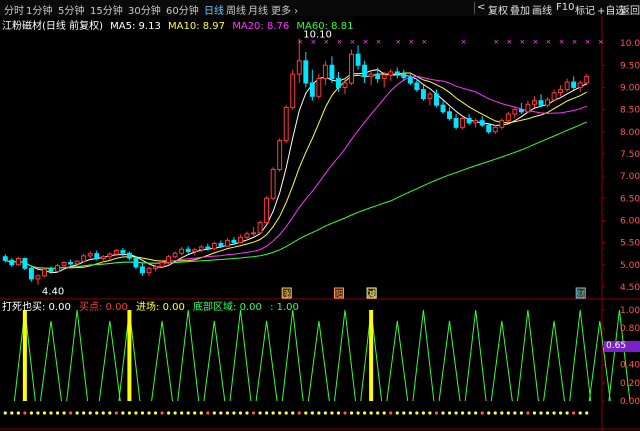 The width and height of the screenshot is (640, 431). Describe the element at coordinates (160, 307) in the screenshot. I see `entry-value: 进场: 0.00` at that location.